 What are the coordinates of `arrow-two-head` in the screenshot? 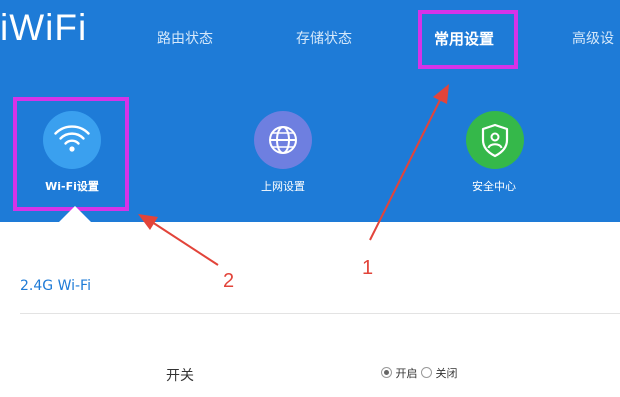 It's located at (148, 222).